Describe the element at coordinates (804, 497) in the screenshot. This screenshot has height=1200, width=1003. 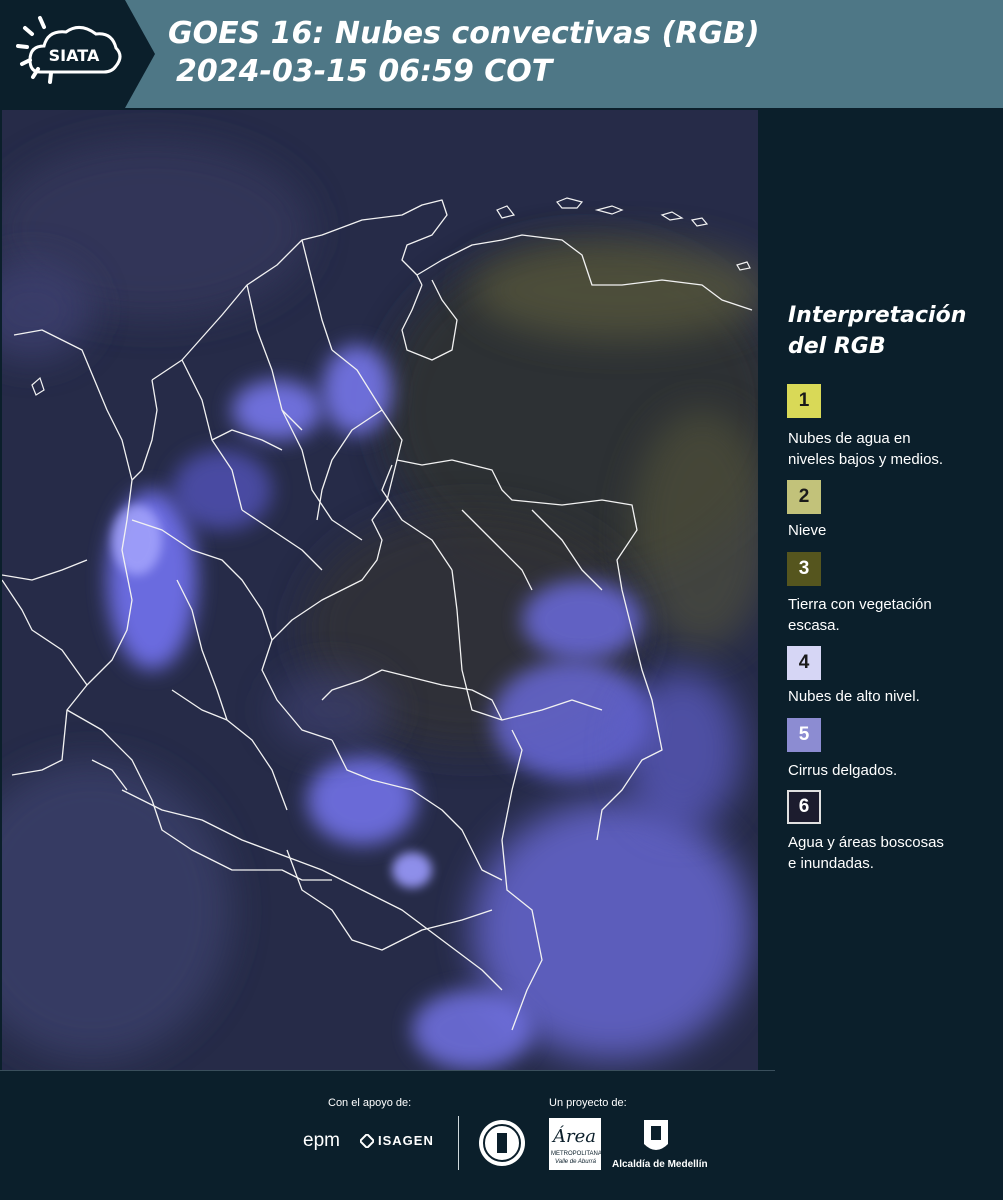
I see `legend-swatch-2: 2` at that location.